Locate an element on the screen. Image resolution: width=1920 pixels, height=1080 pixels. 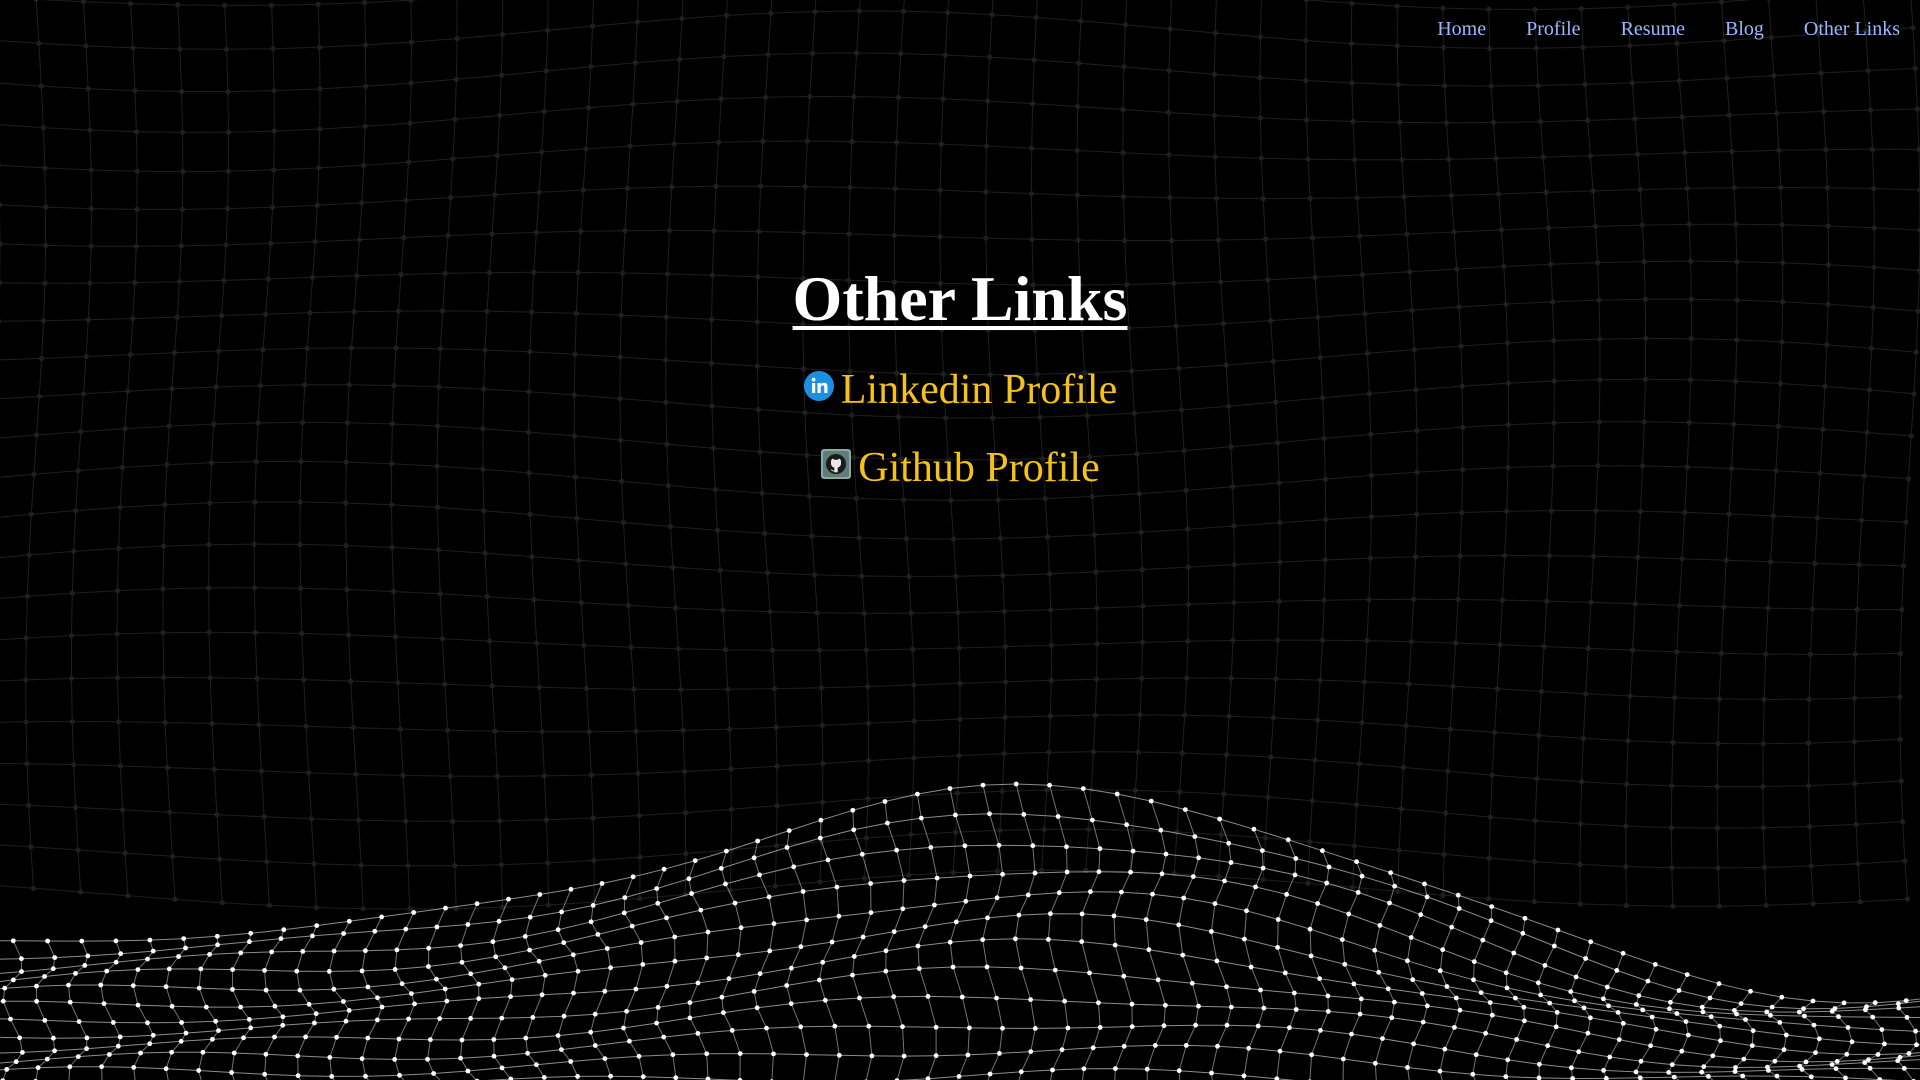
github-profile-link: Github Profile is located at coordinates (978, 468).